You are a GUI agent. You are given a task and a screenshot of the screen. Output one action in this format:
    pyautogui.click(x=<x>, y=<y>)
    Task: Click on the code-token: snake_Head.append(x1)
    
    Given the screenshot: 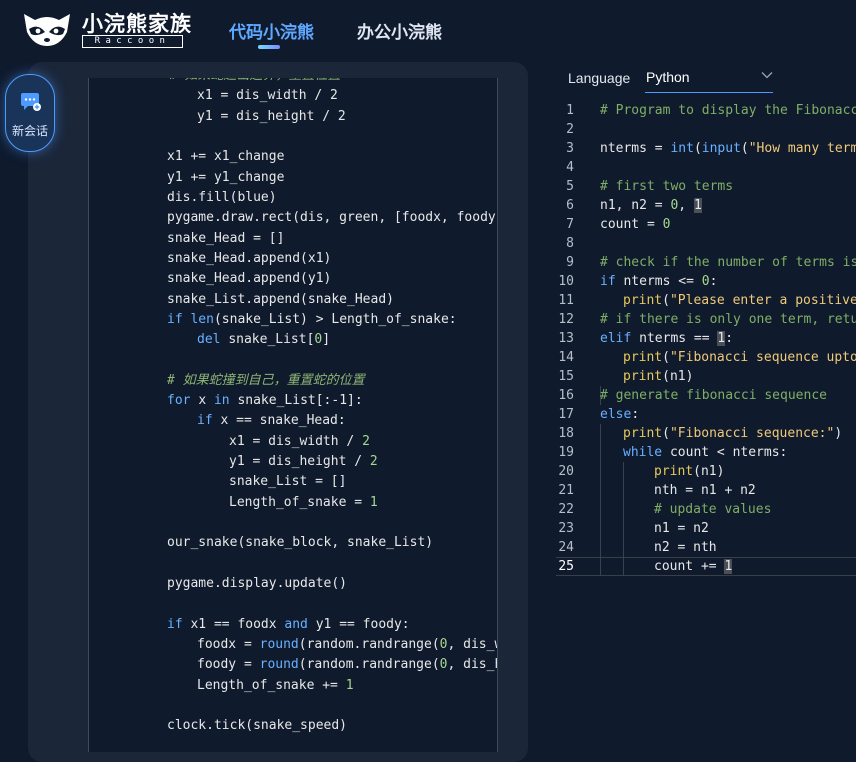 What is the action you would take?
    pyautogui.click(x=249, y=258)
    